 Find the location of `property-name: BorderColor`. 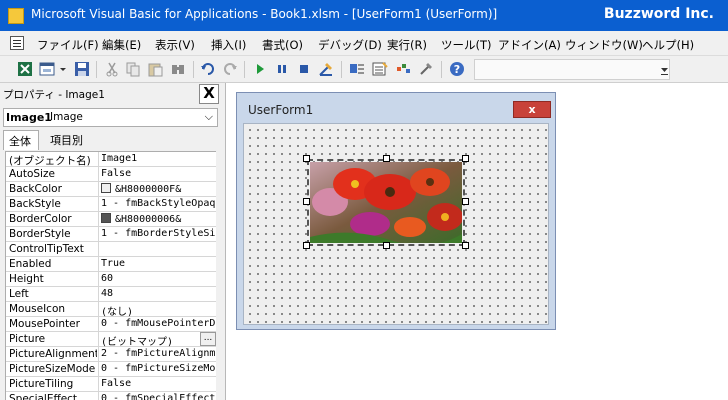

property-name: BorderColor is located at coordinates (40, 219).